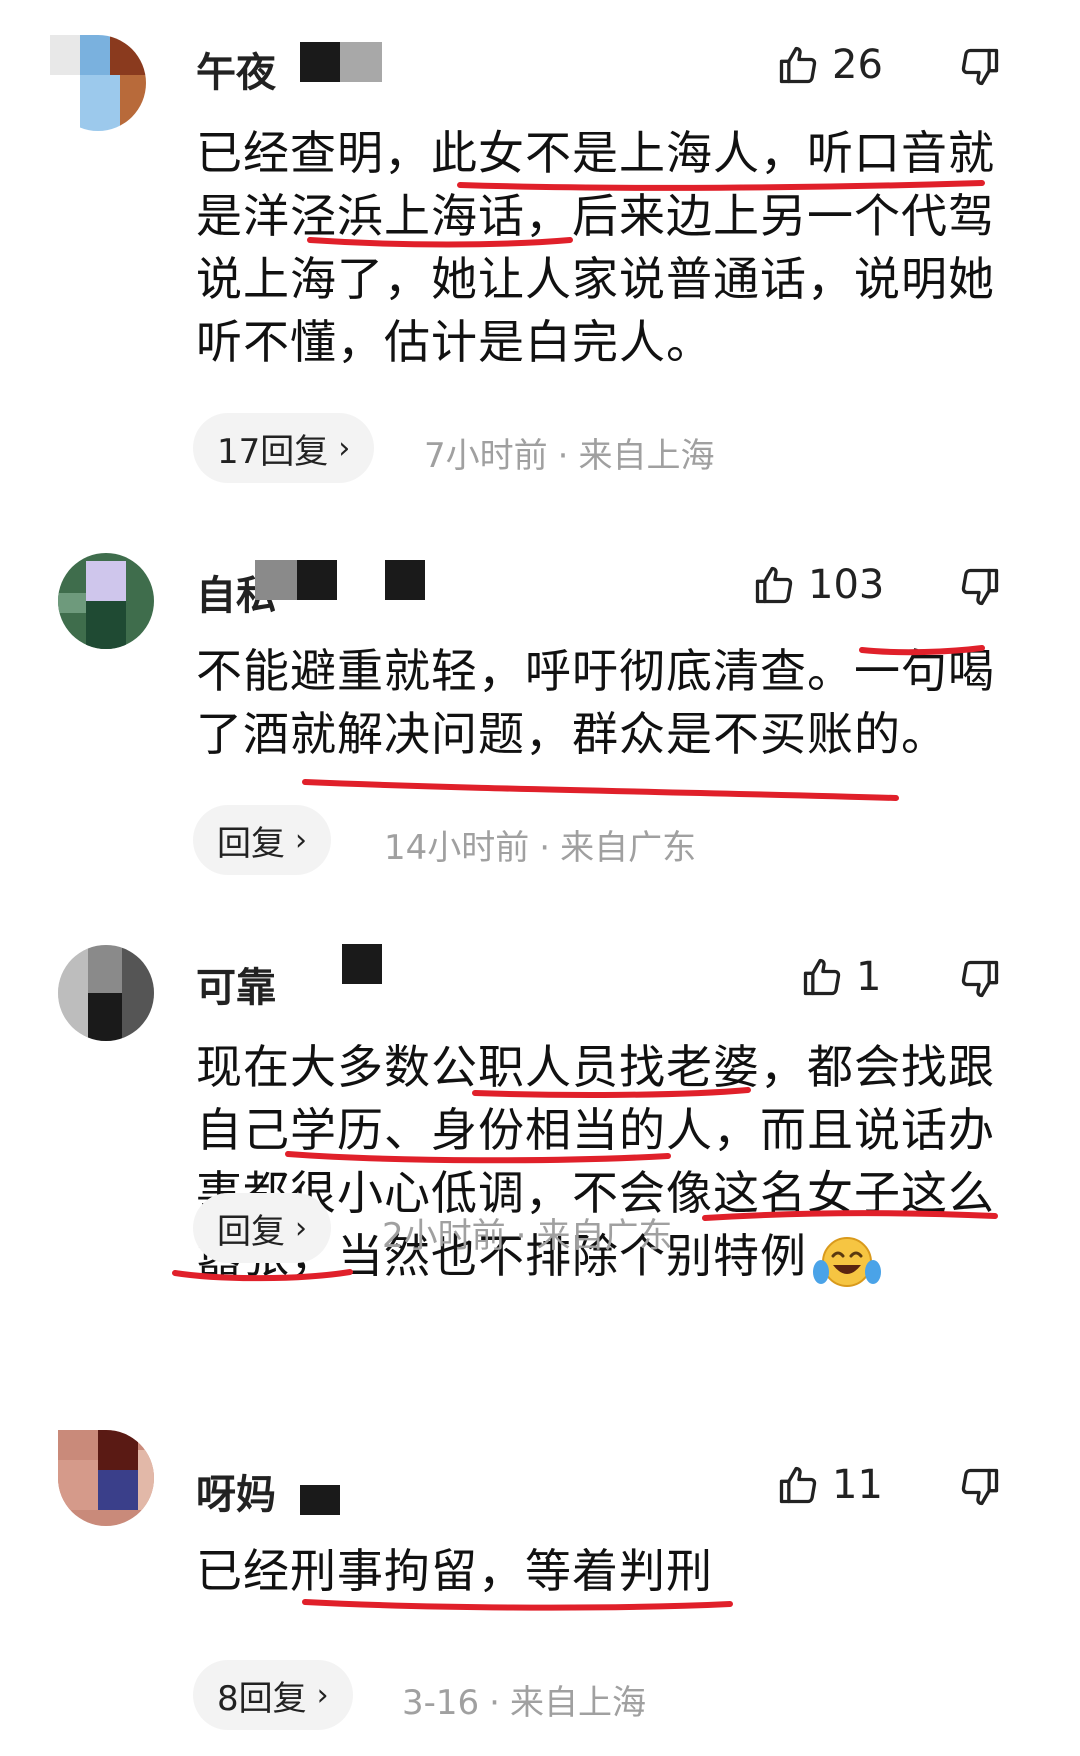 The height and width of the screenshot is (1756, 1080). What do you see at coordinates (486, 456) in the screenshot?
I see `timestamp: 7小时前` at bounding box center [486, 456].